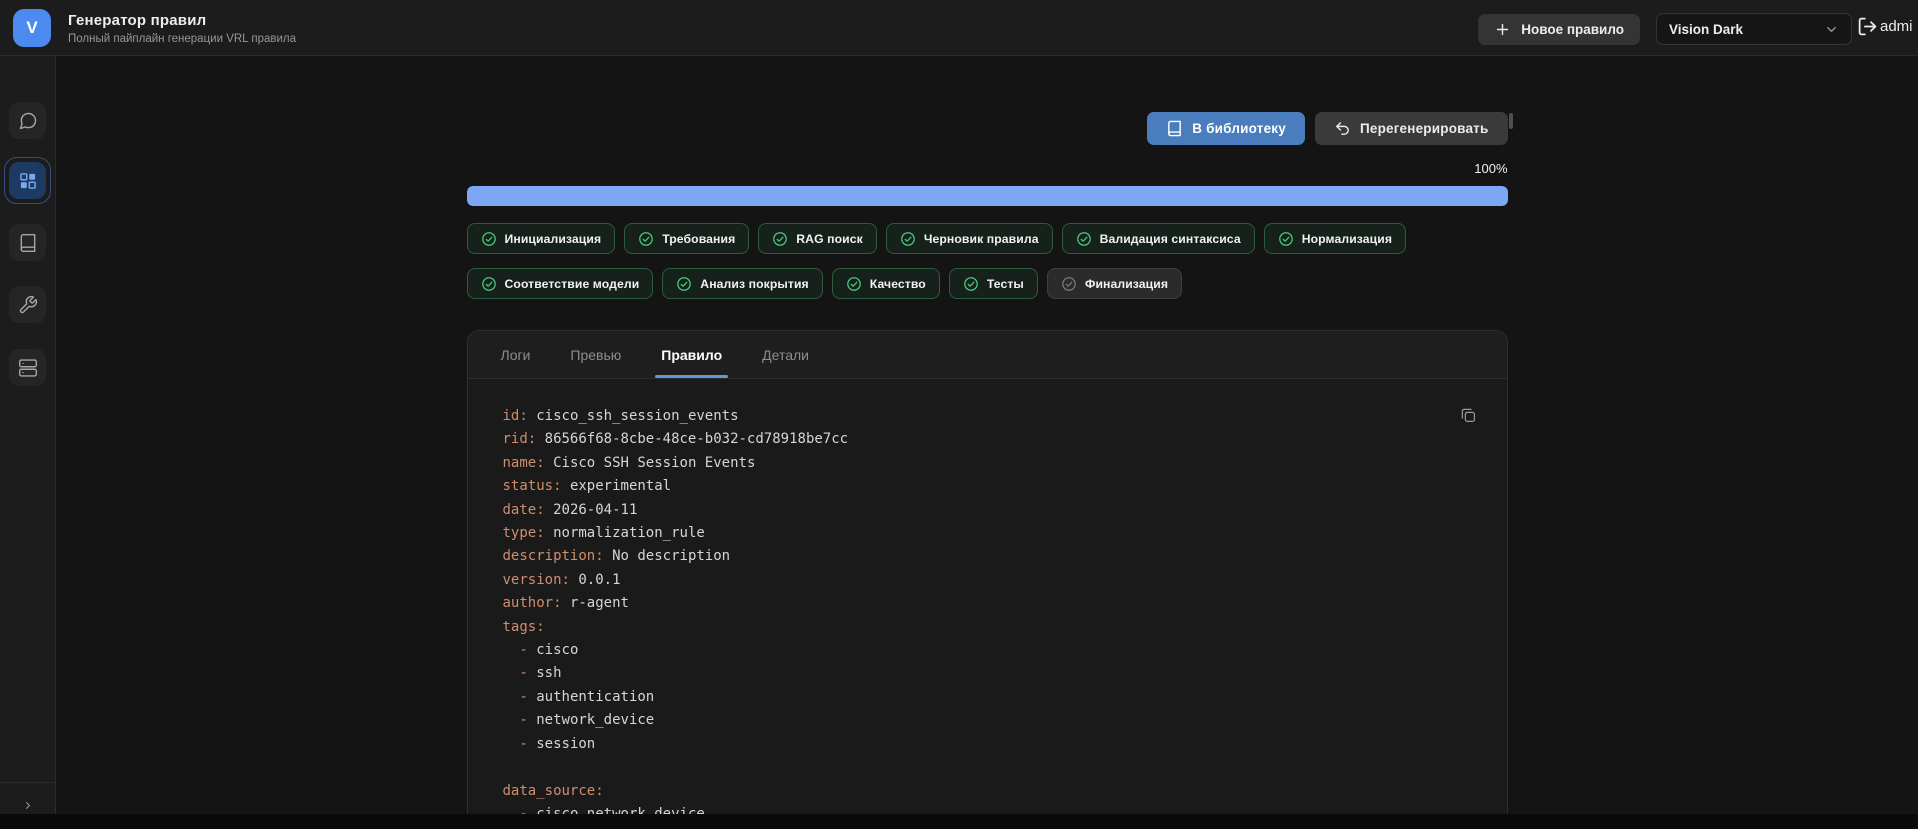  What do you see at coordinates (553, 790) in the screenshot?
I see `code-line: data_source:` at bounding box center [553, 790].